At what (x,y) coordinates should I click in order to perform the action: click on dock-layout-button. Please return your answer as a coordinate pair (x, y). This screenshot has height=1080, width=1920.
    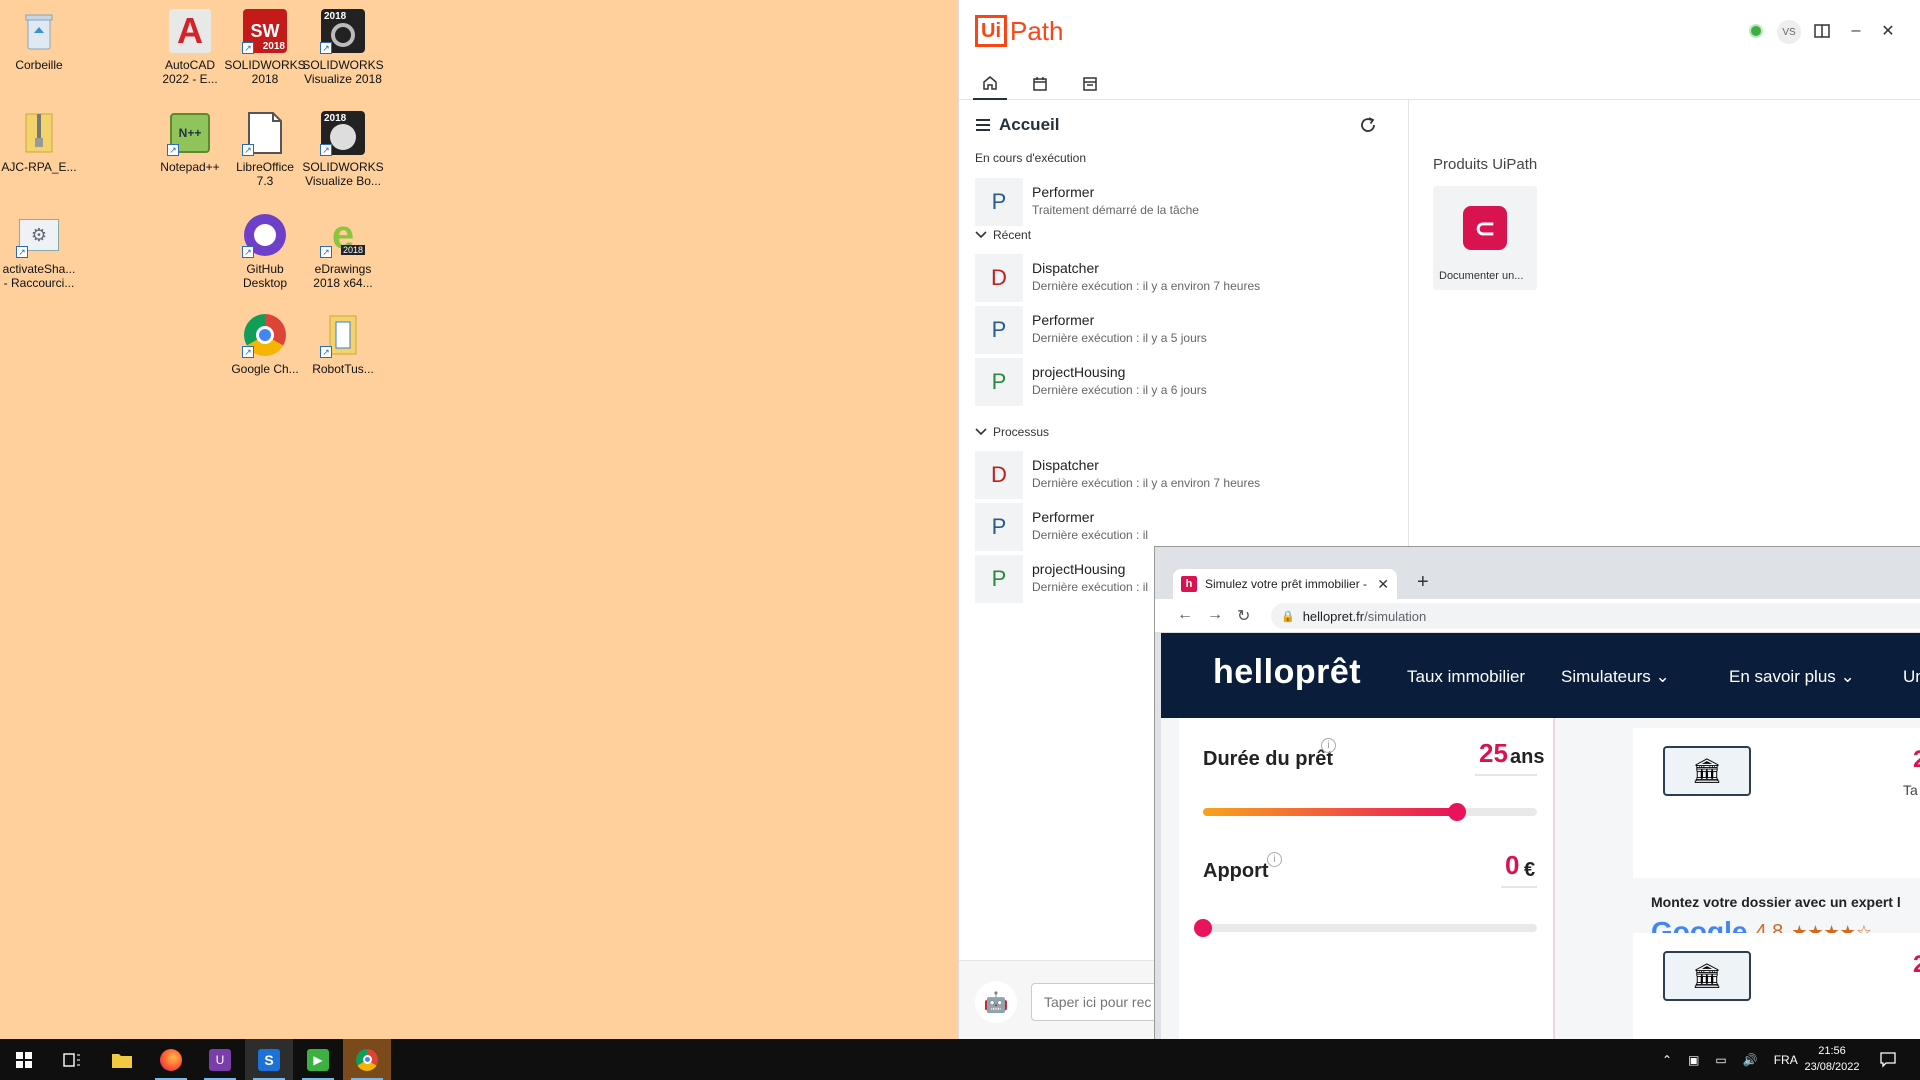
    Looking at the image, I should click on (1822, 31).